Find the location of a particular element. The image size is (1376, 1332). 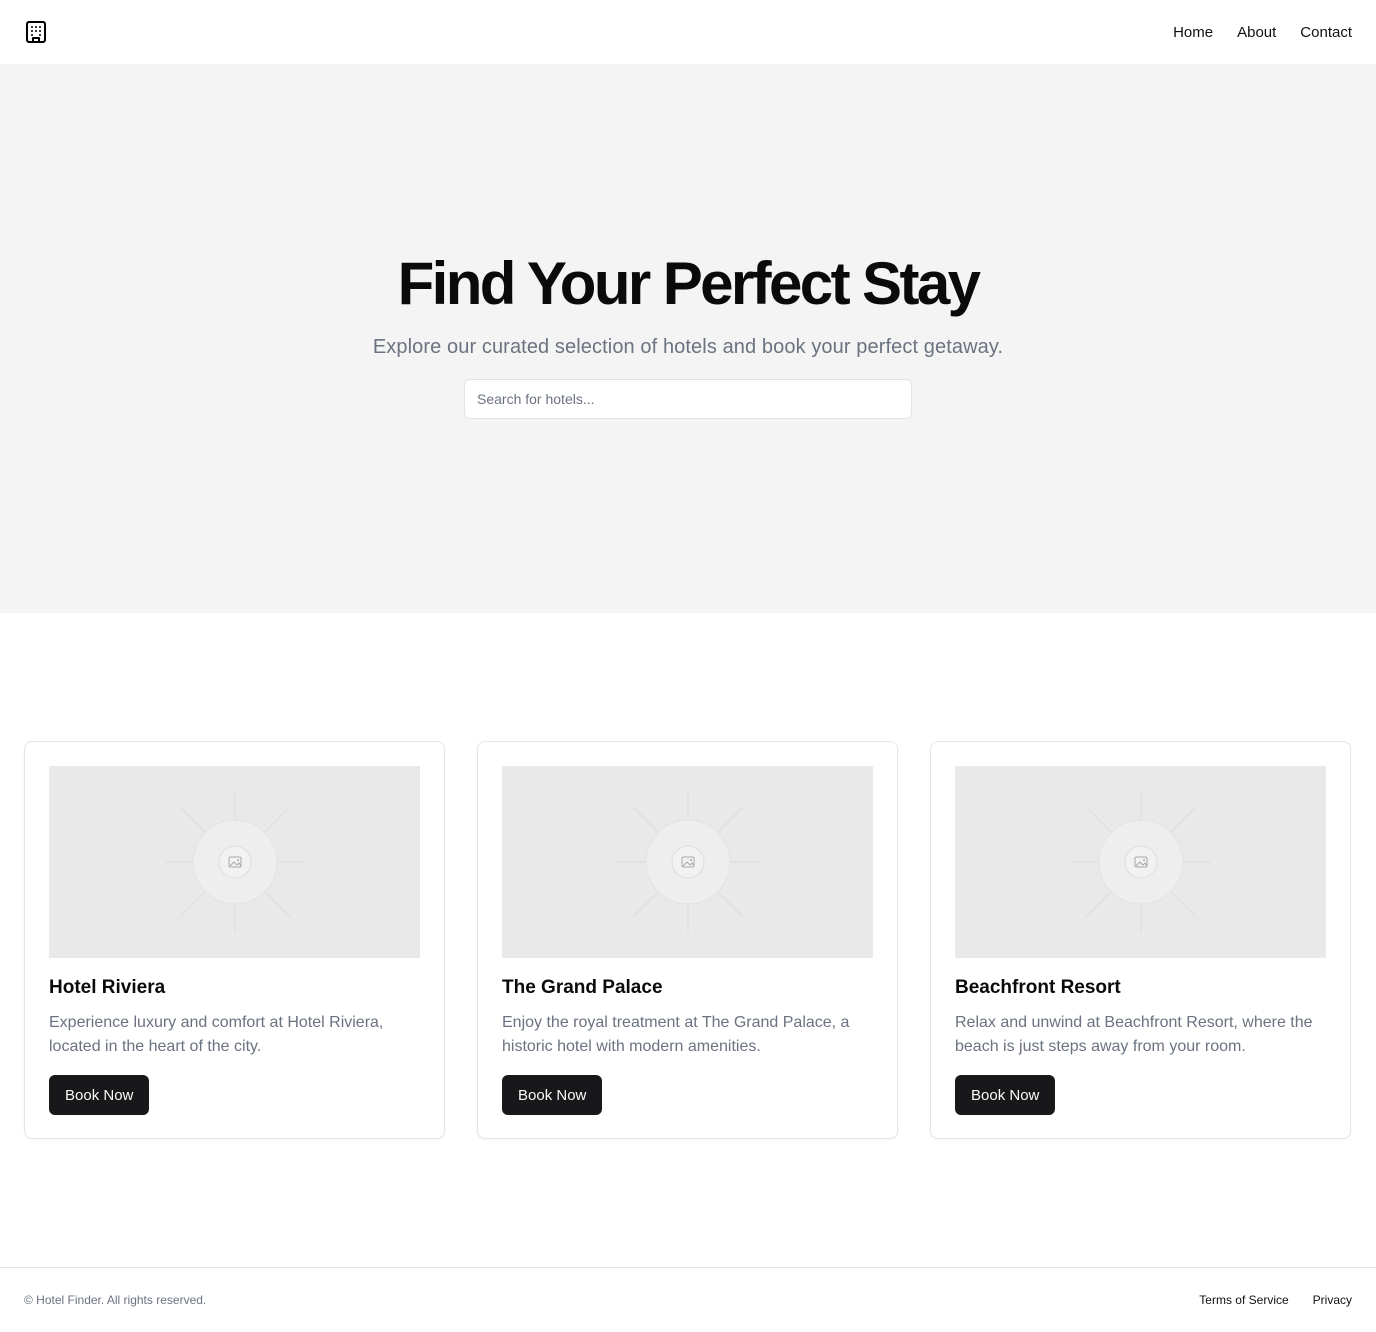

hotel-name: The Grand Palace is located at coordinates (582, 987).